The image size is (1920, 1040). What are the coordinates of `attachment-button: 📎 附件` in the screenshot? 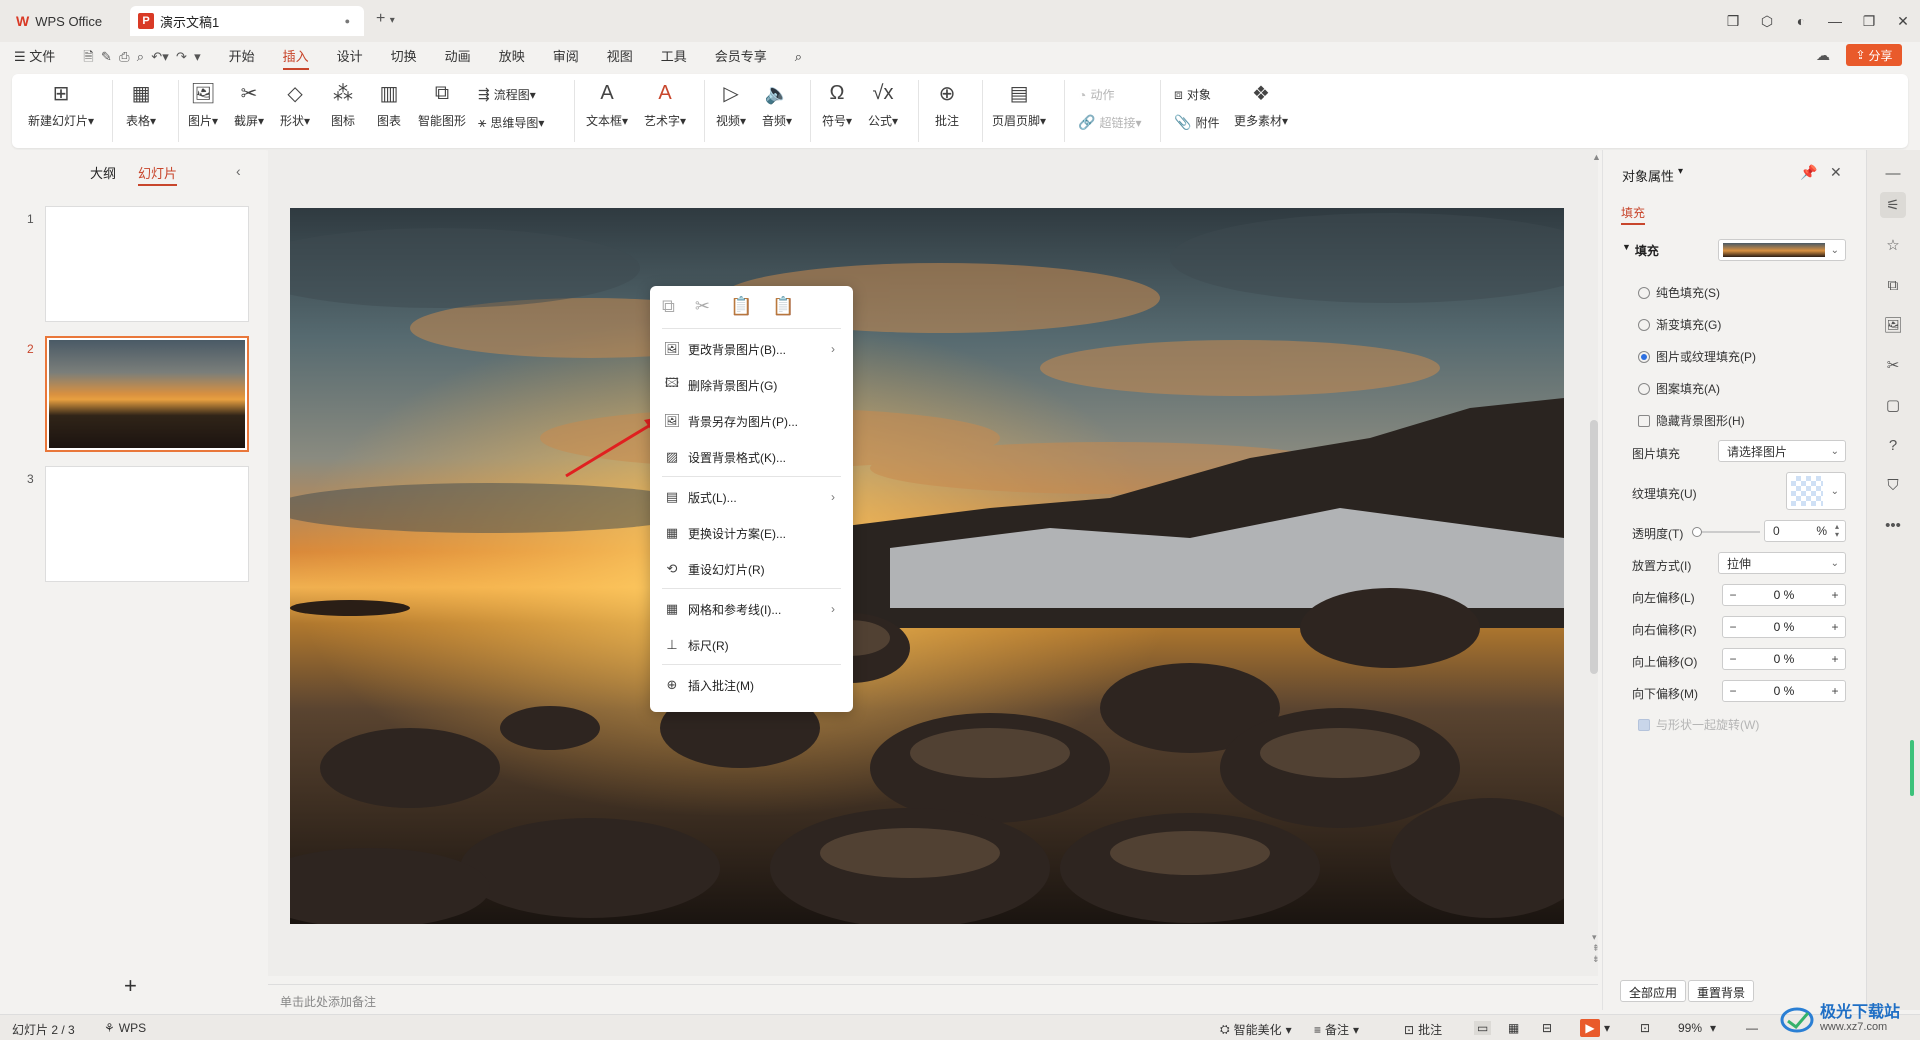 It's located at (1196, 122).